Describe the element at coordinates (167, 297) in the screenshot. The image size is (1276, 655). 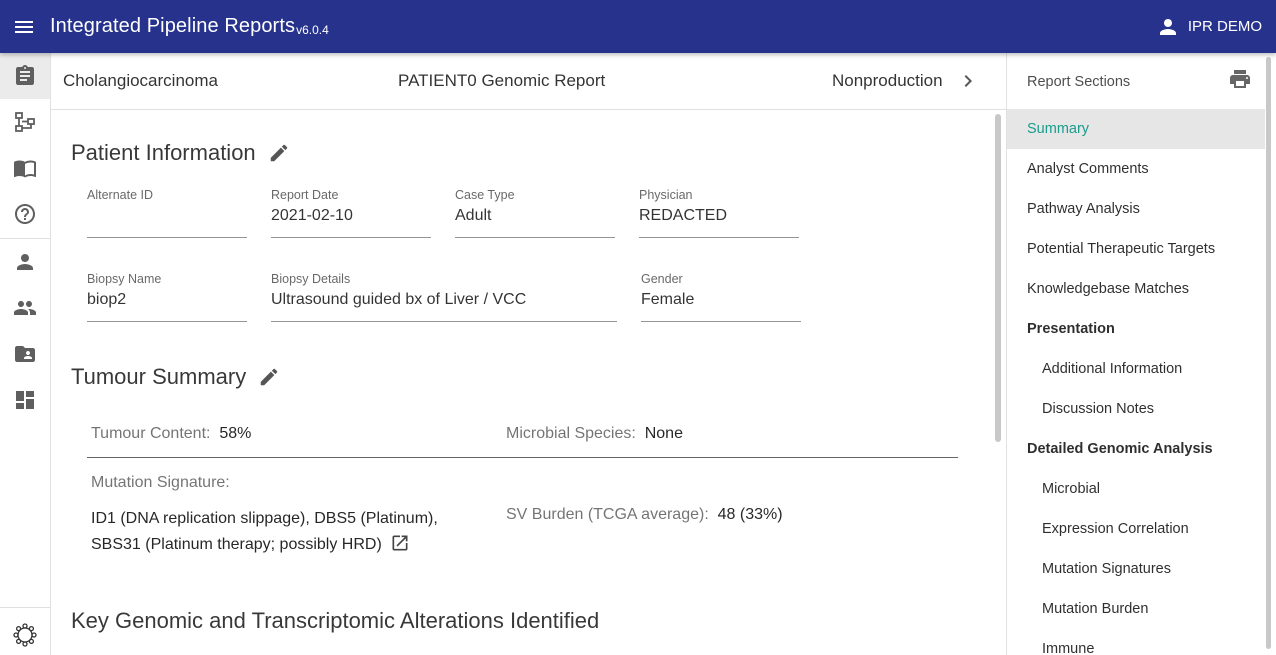
I see `biopsy-name-field: Biopsy Name biop2` at that location.